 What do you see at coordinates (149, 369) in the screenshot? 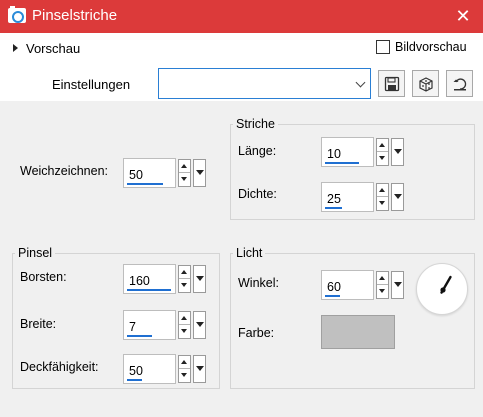
I see `deckfaehigkeit-field: 50` at bounding box center [149, 369].